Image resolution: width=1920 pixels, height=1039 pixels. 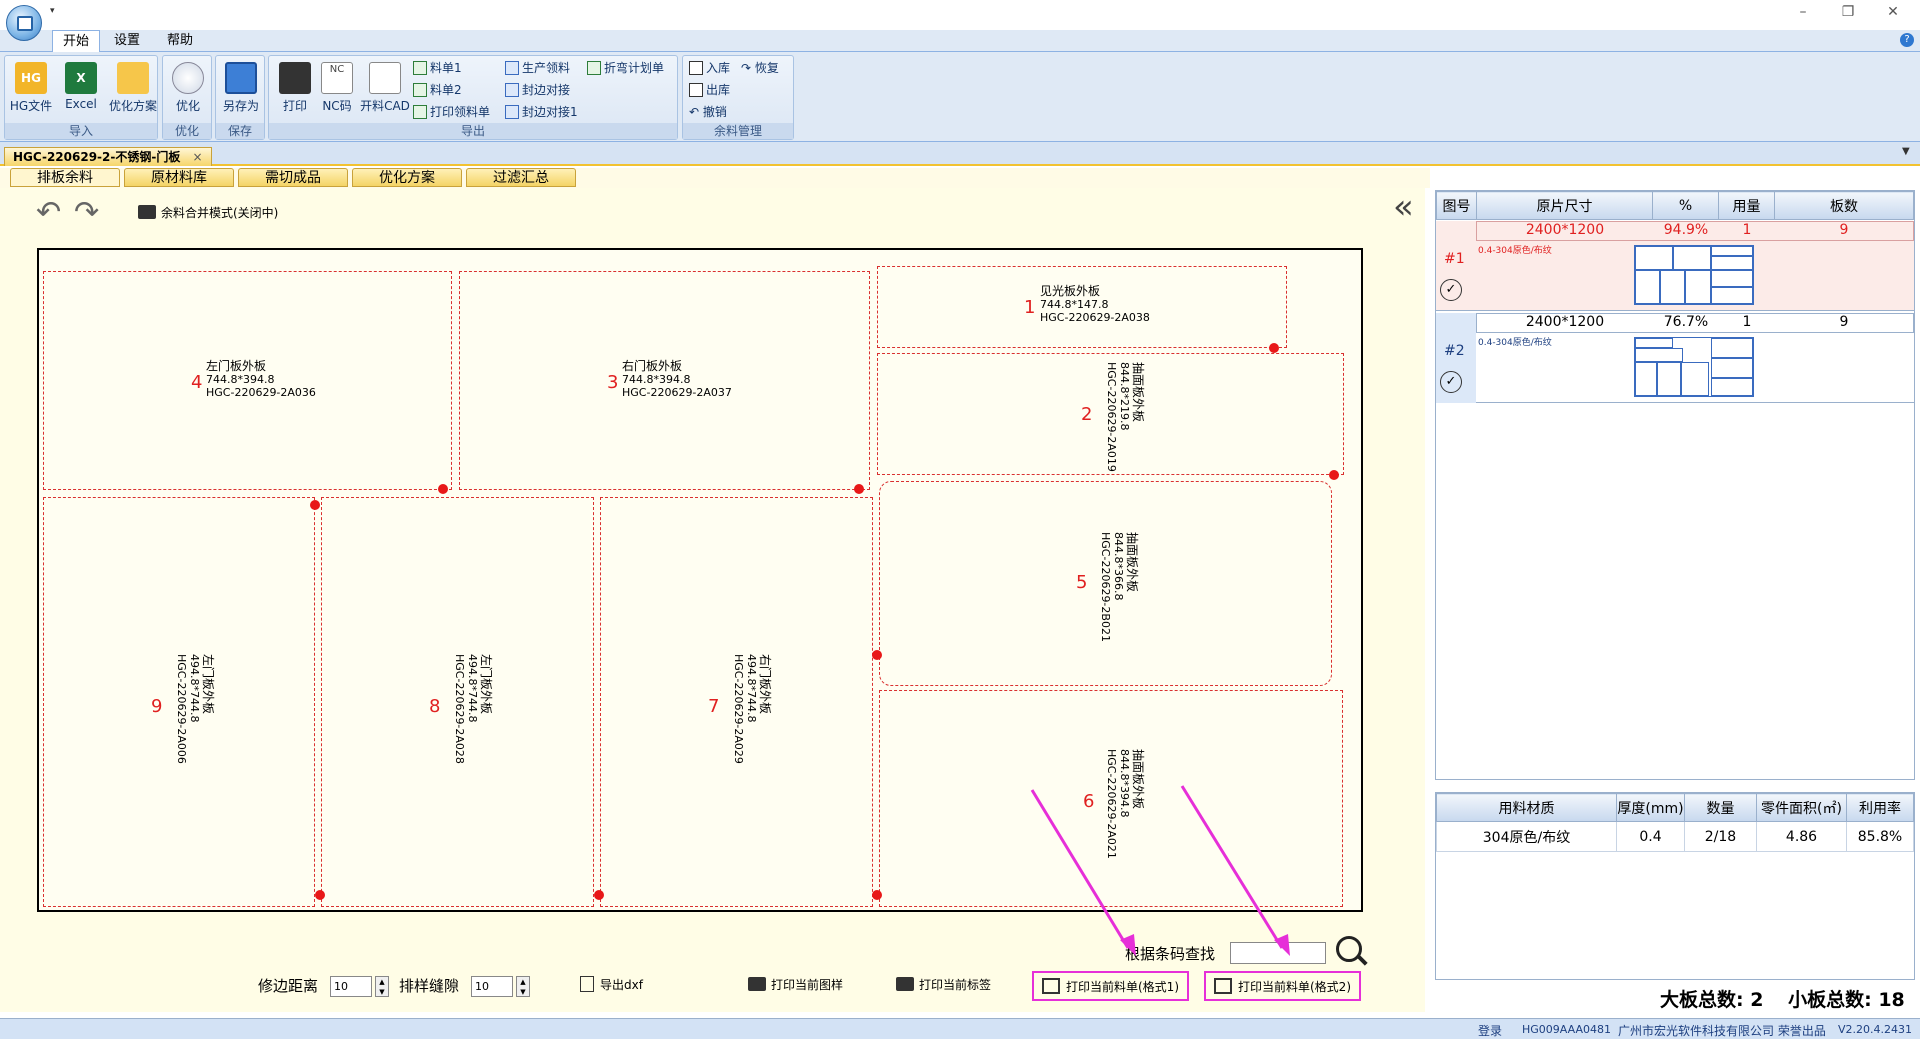 I want to click on col-header: 用量, so click(x=1746, y=205).